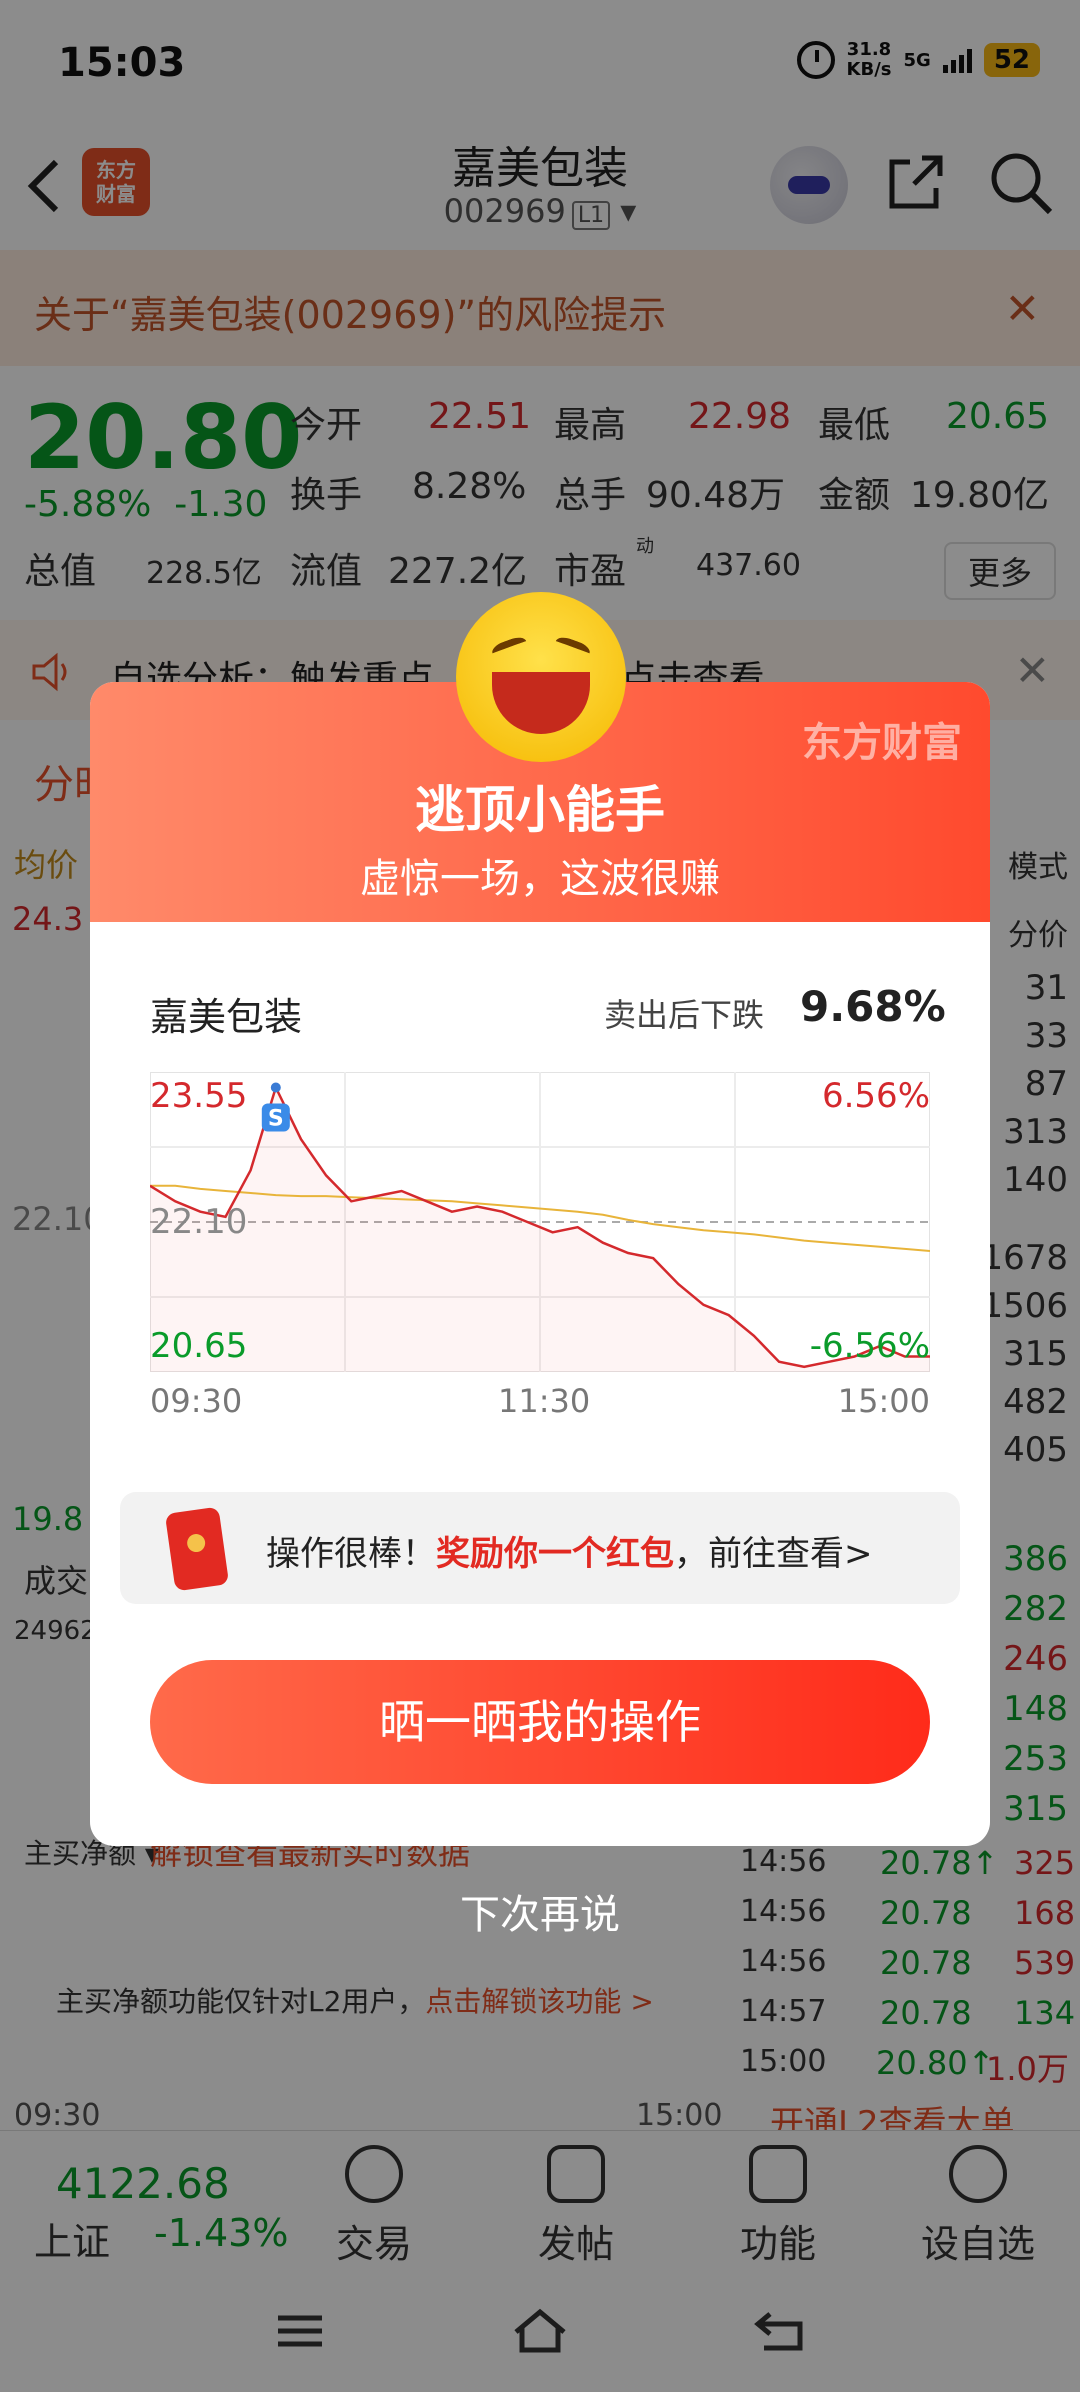 The image size is (1080, 2392). I want to click on chart-max-label: 23.55, so click(199, 1096).